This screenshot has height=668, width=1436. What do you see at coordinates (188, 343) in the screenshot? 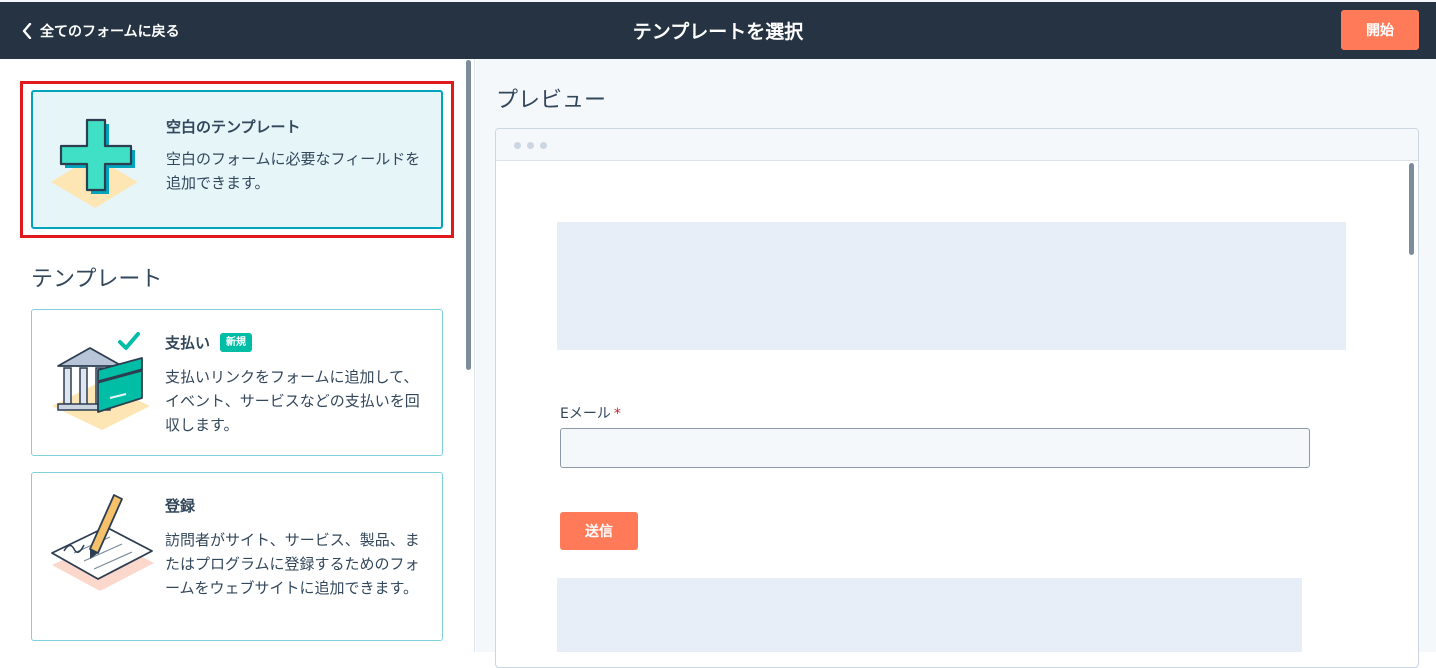
I see `payment-template-title: 支払い` at bounding box center [188, 343].